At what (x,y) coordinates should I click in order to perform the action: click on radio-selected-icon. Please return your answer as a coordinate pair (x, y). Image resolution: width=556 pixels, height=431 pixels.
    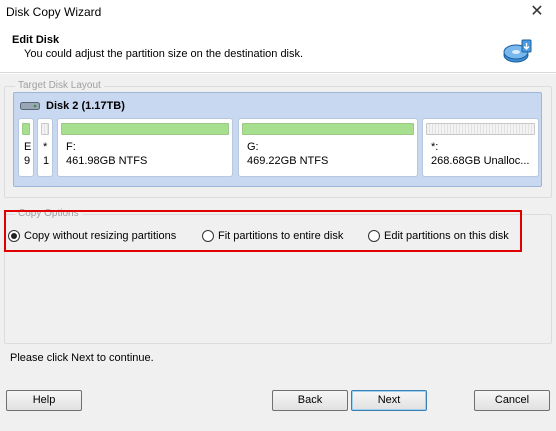
    Looking at the image, I should click on (14, 236).